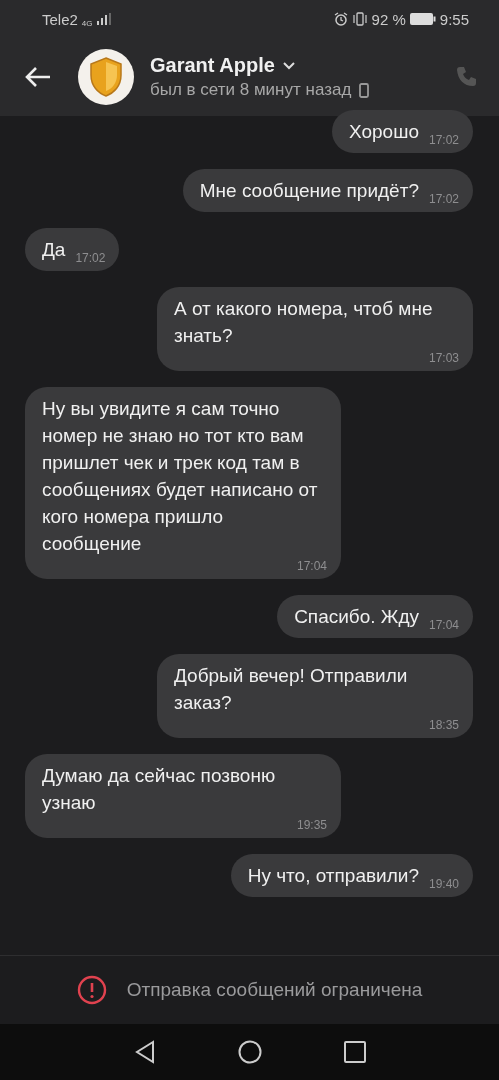  I want to click on vibrate-icon, so click(359, 19).